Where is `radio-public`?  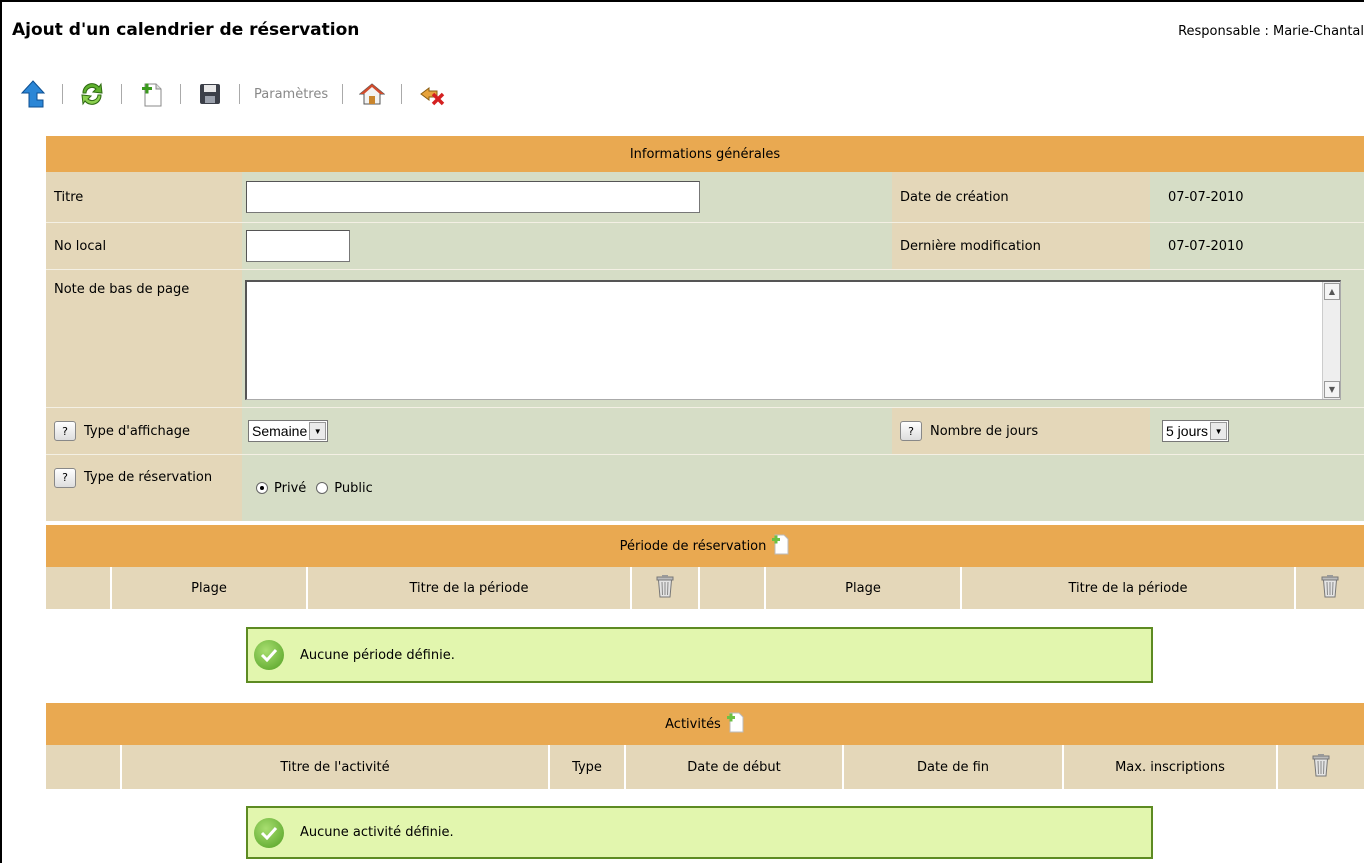
radio-public is located at coordinates (322, 488).